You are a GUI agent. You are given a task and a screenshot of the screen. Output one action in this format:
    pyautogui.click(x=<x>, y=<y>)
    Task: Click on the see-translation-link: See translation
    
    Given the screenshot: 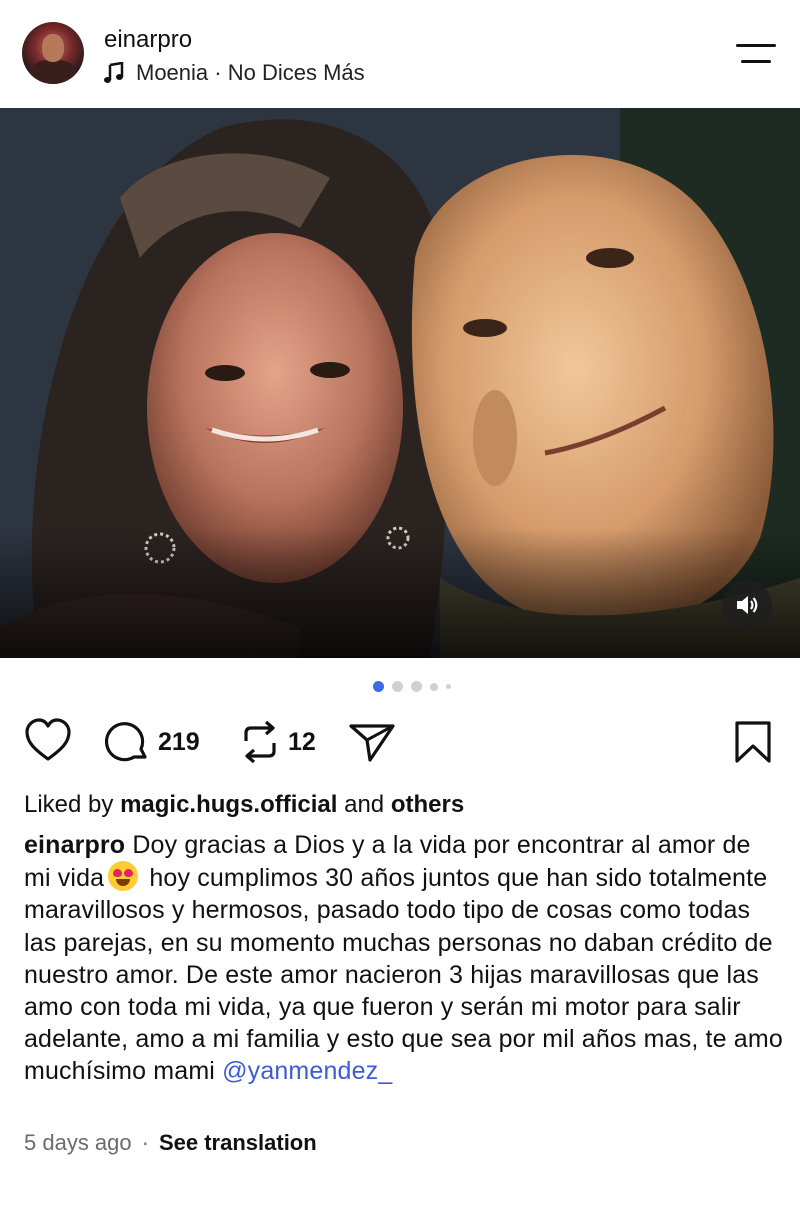 What is the action you would take?
    pyautogui.click(x=238, y=1143)
    